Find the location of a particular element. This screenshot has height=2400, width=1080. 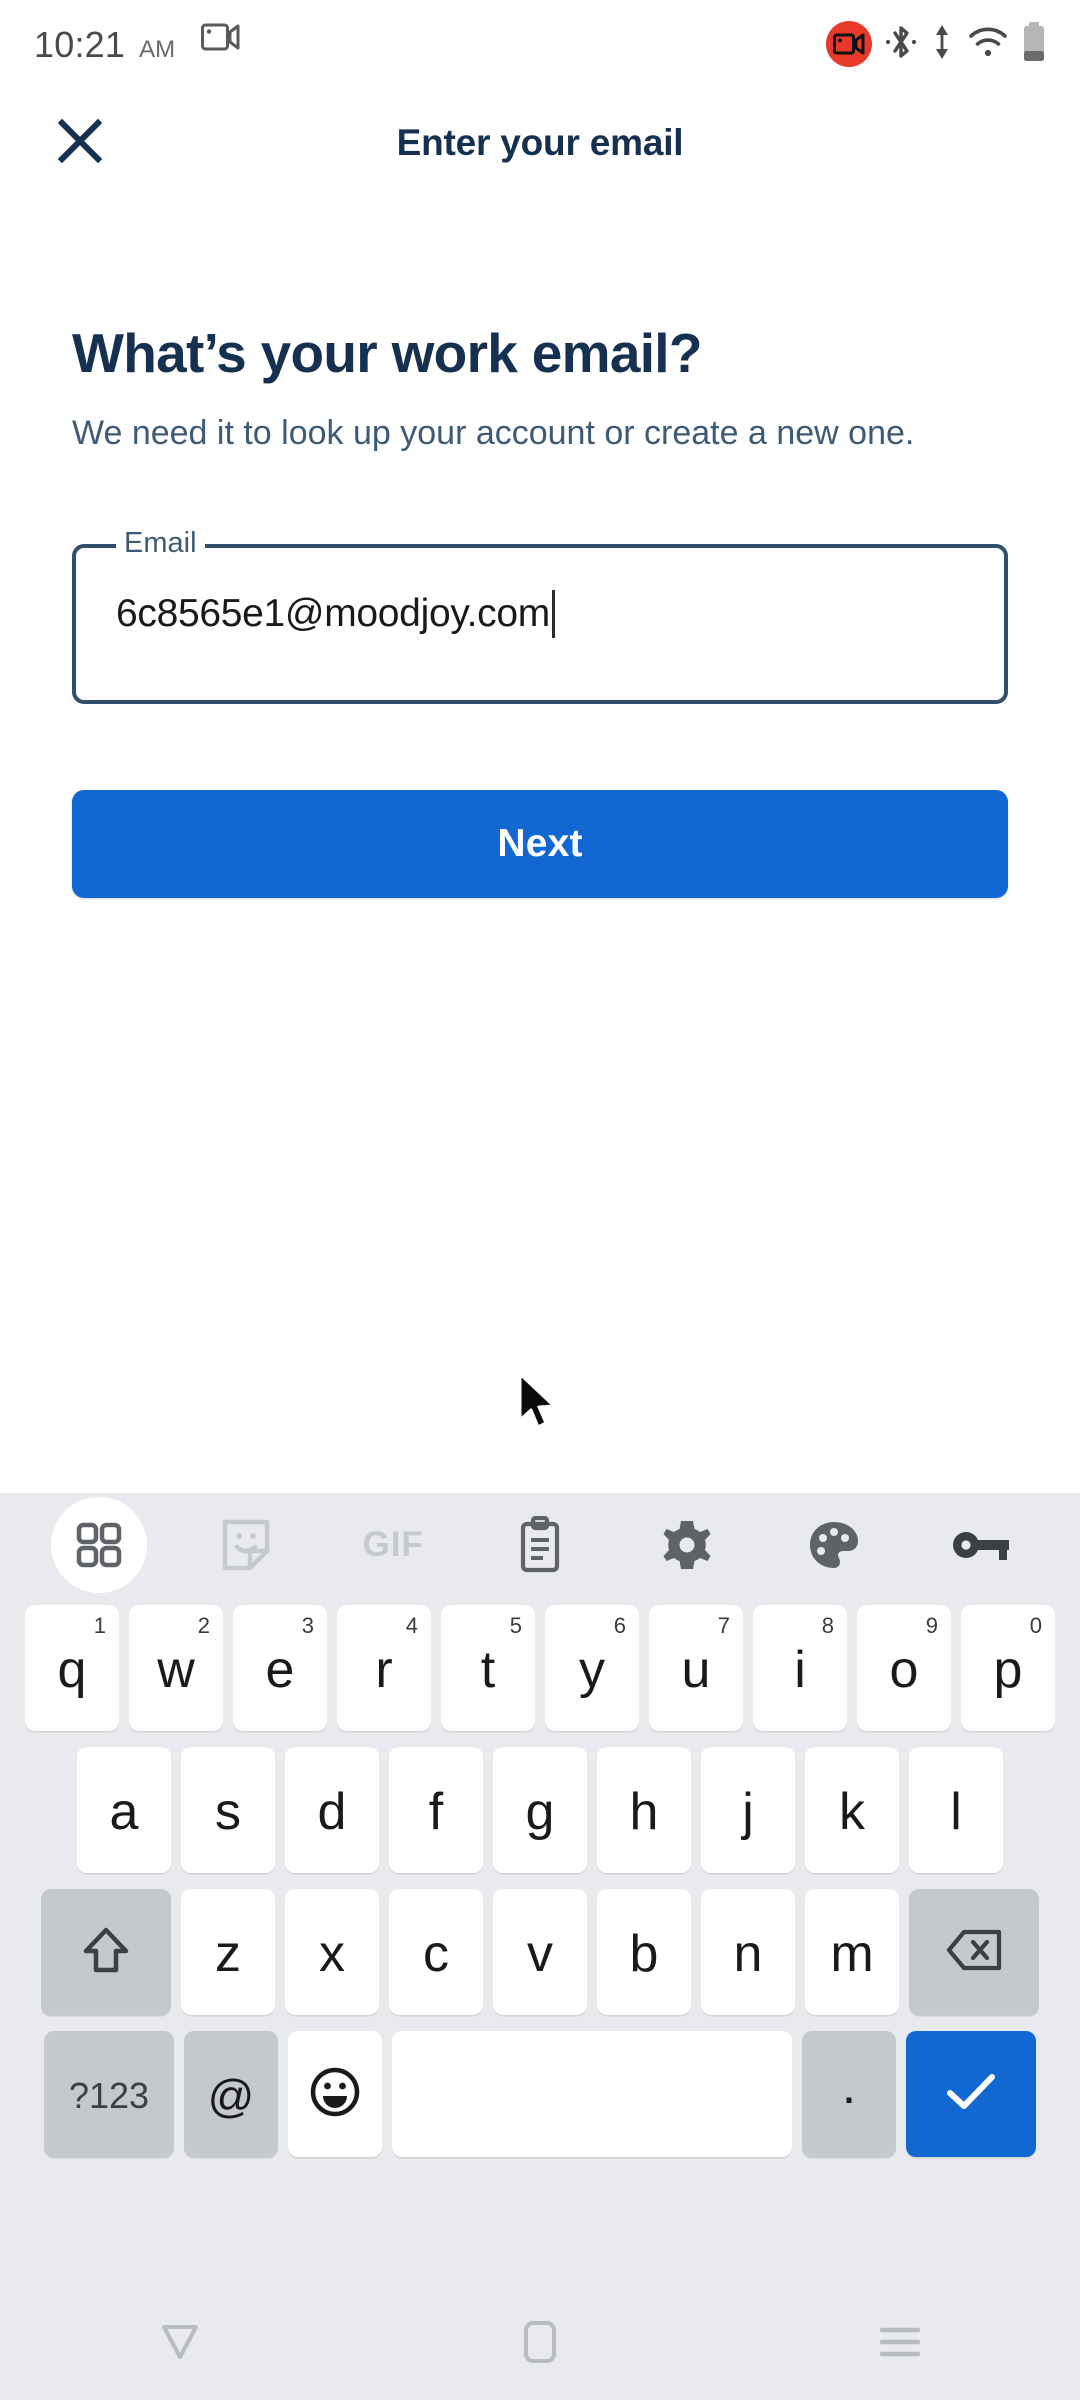

recents-icon is located at coordinates (900, 2344).